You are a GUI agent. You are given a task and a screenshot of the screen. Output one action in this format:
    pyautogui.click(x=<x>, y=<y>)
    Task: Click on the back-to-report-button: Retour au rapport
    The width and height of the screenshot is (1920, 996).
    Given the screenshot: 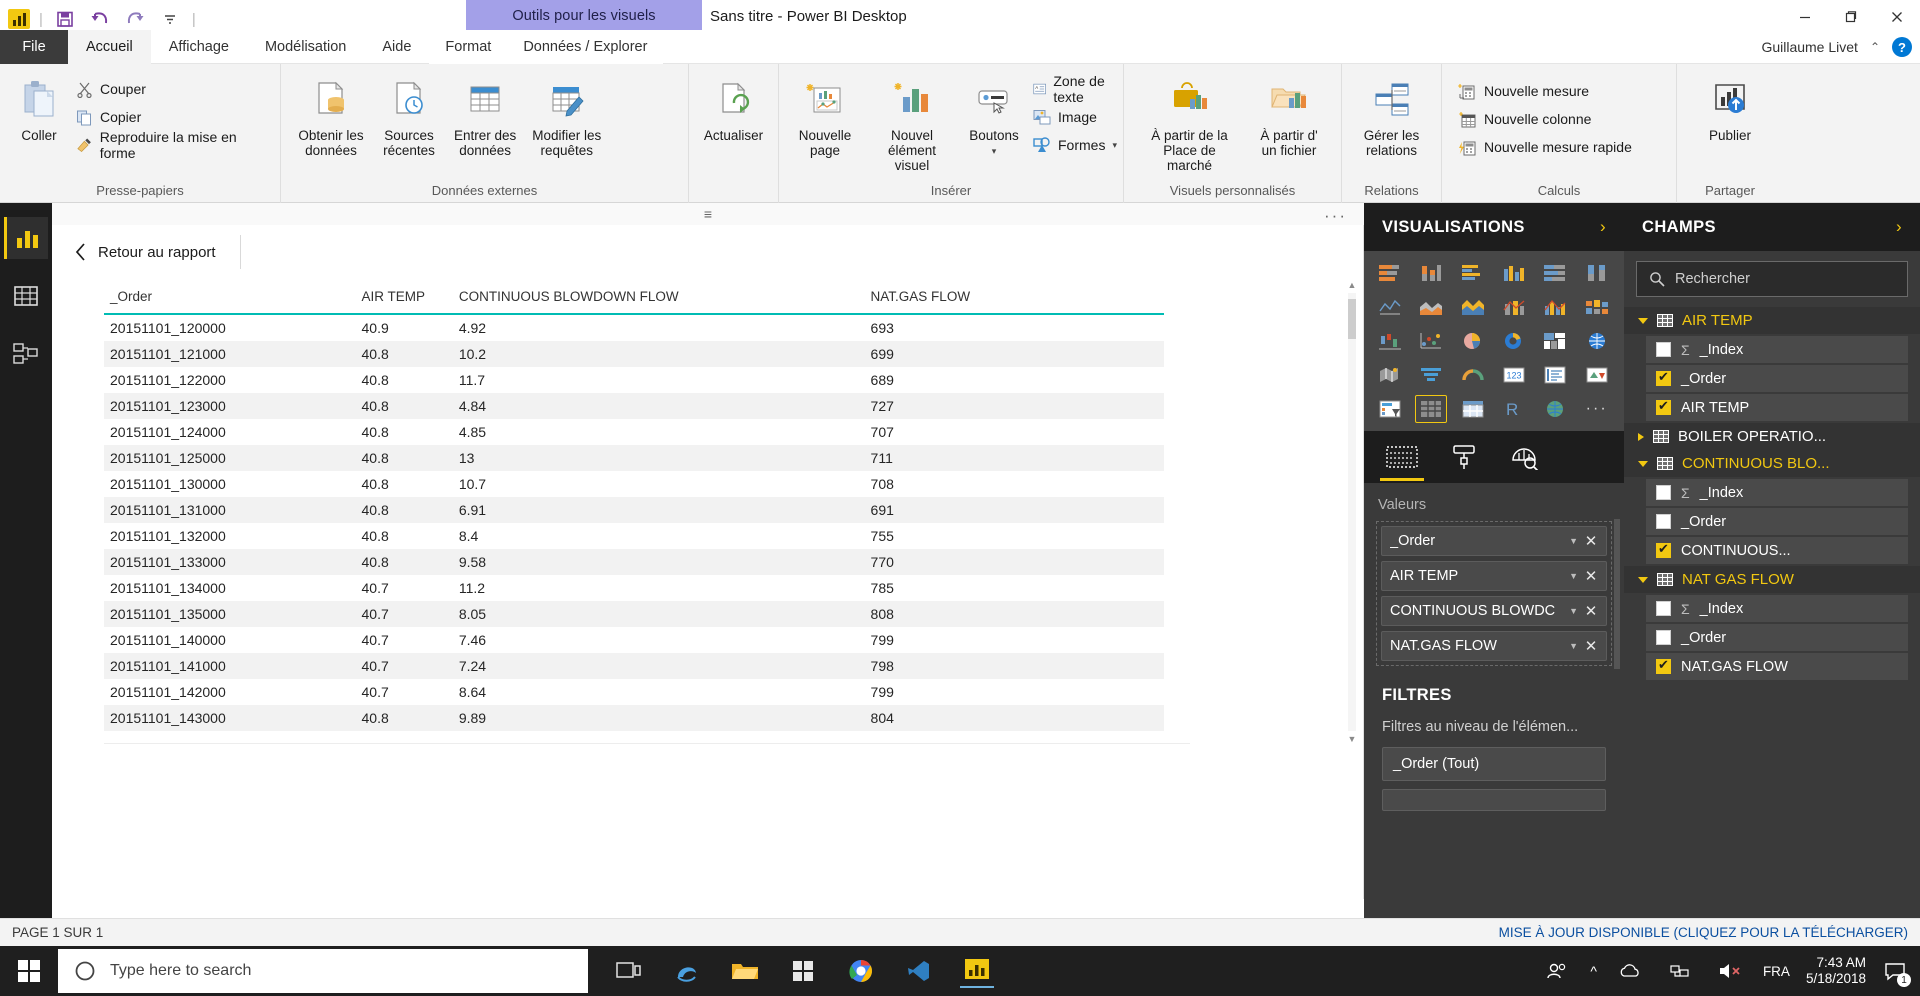 What is the action you would take?
    pyautogui.click(x=157, y=252)
    